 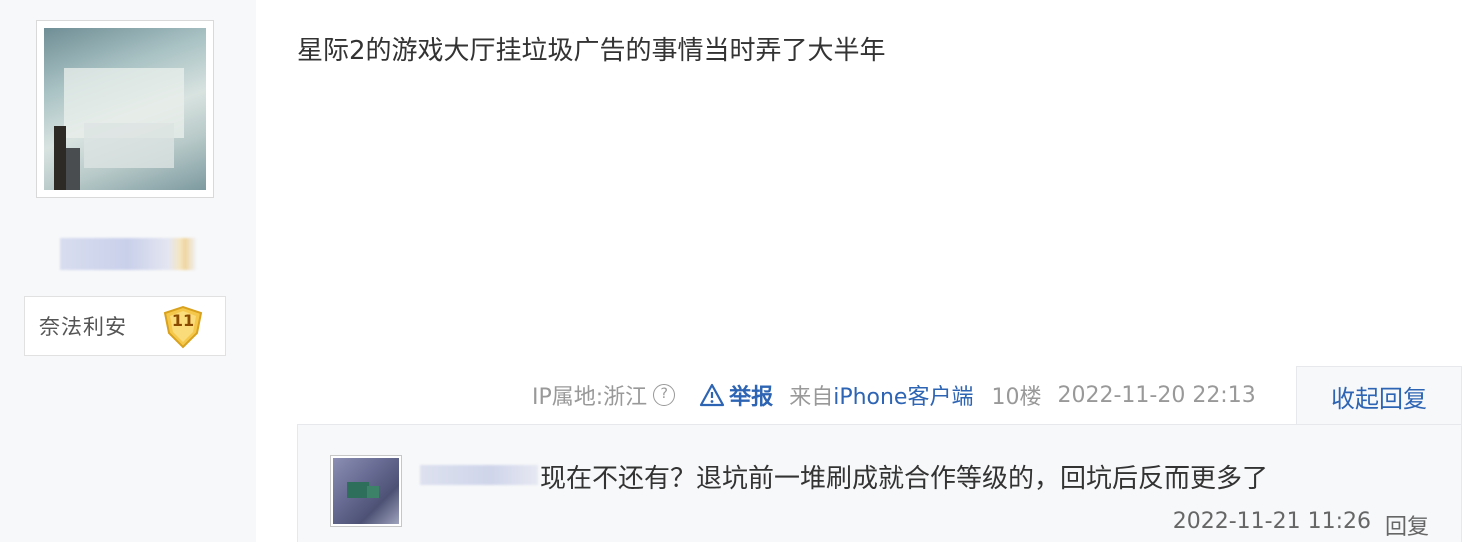 I want to click on badge-name: 奈法利安, so click(x=83, y=327).